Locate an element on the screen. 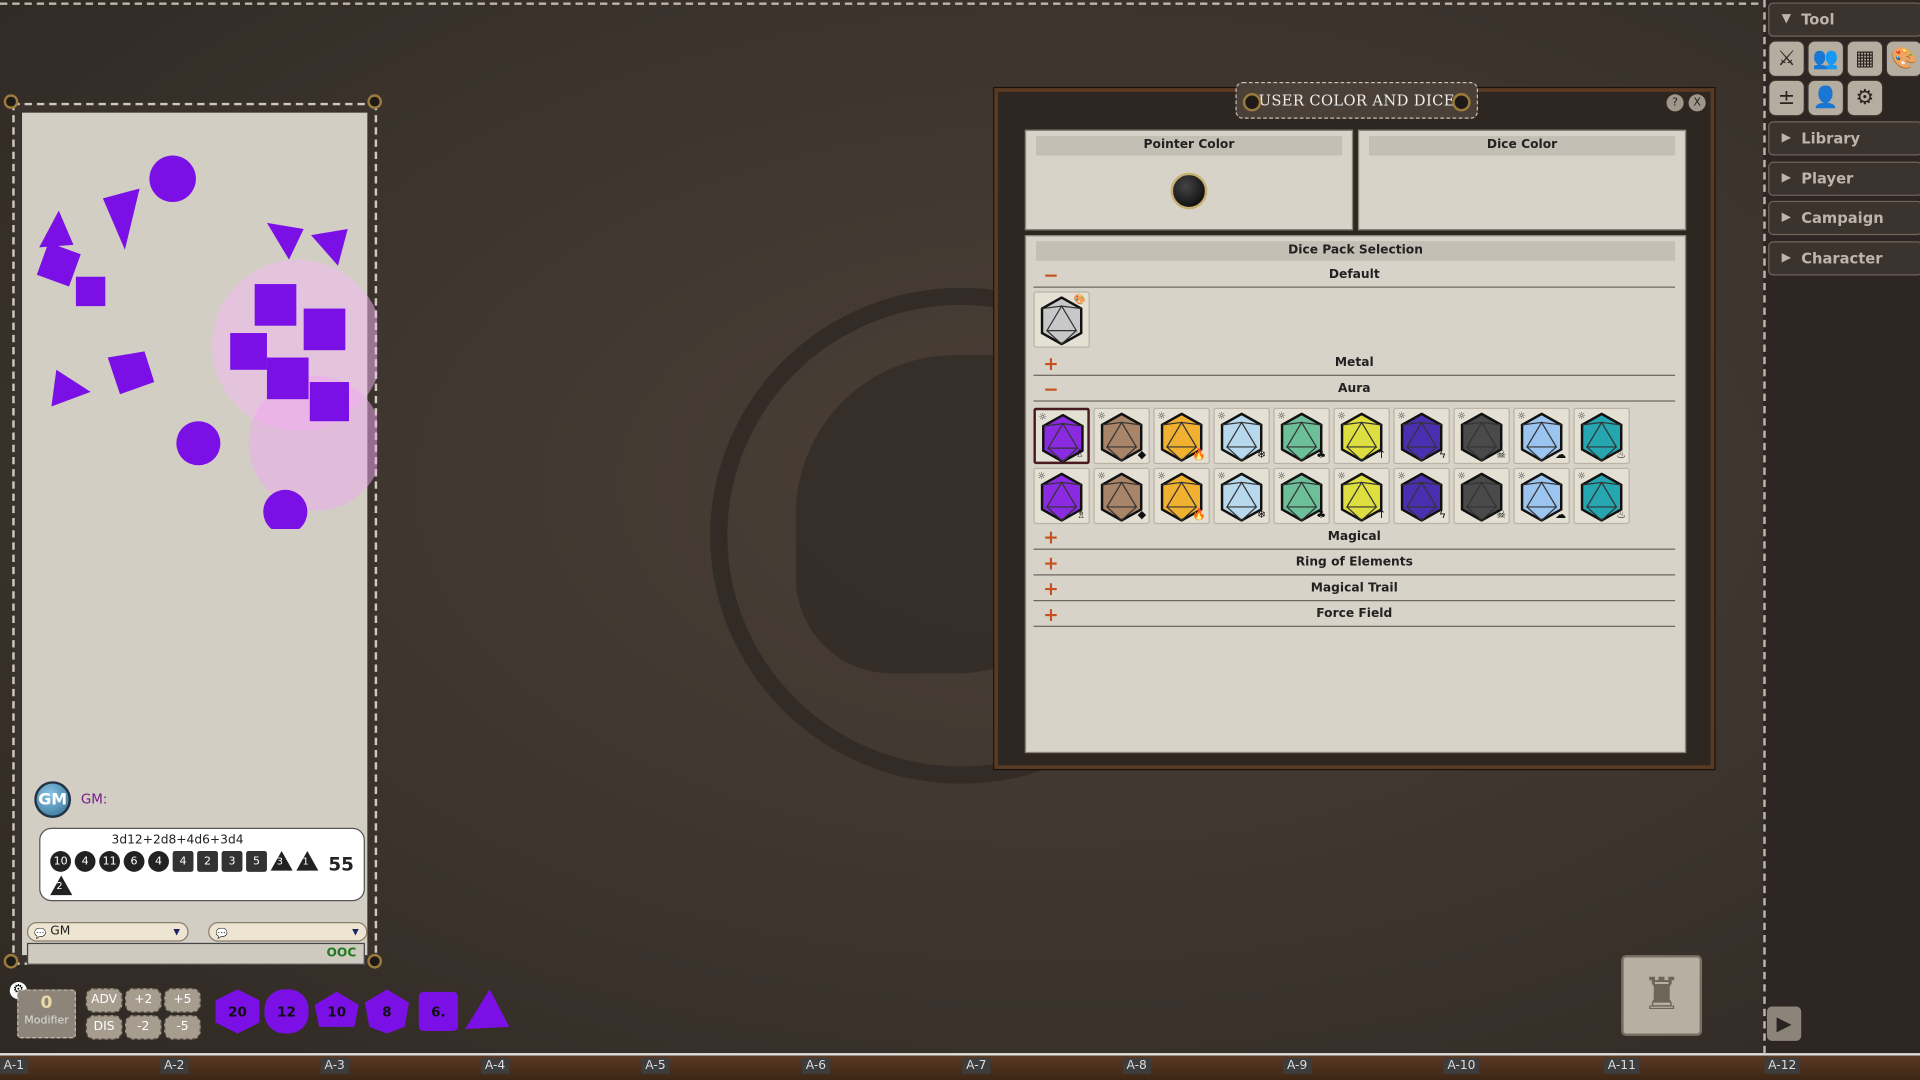  d10-die: 10 is located at coordinates (336, 1009).